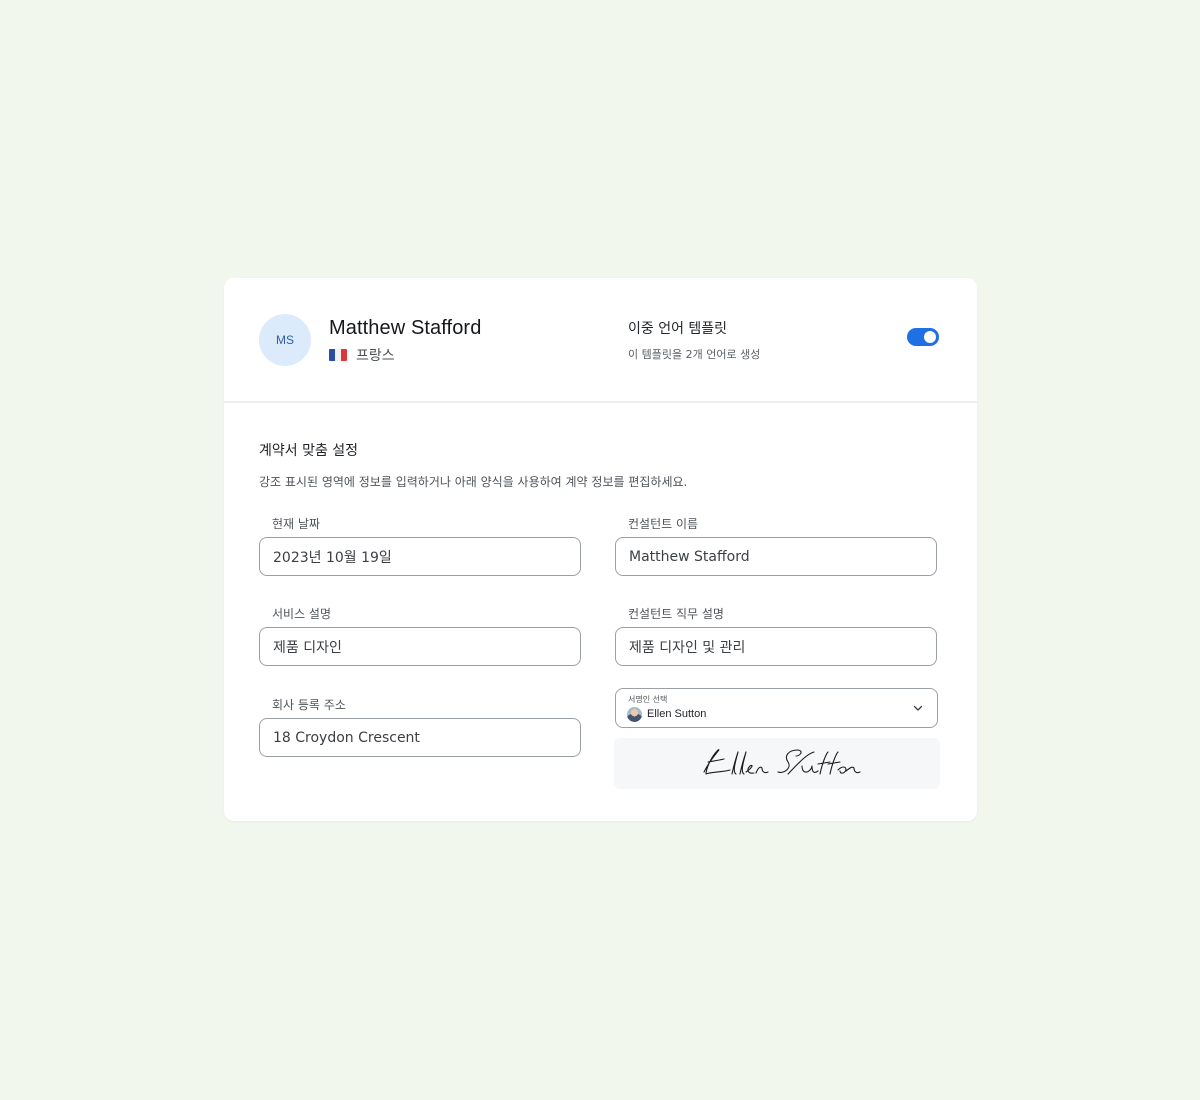 Image resolution: width=1200 pixels, height=1100 pixels. I want to click on current-date-field: 2023년 10월 19일, so click(420, 556).